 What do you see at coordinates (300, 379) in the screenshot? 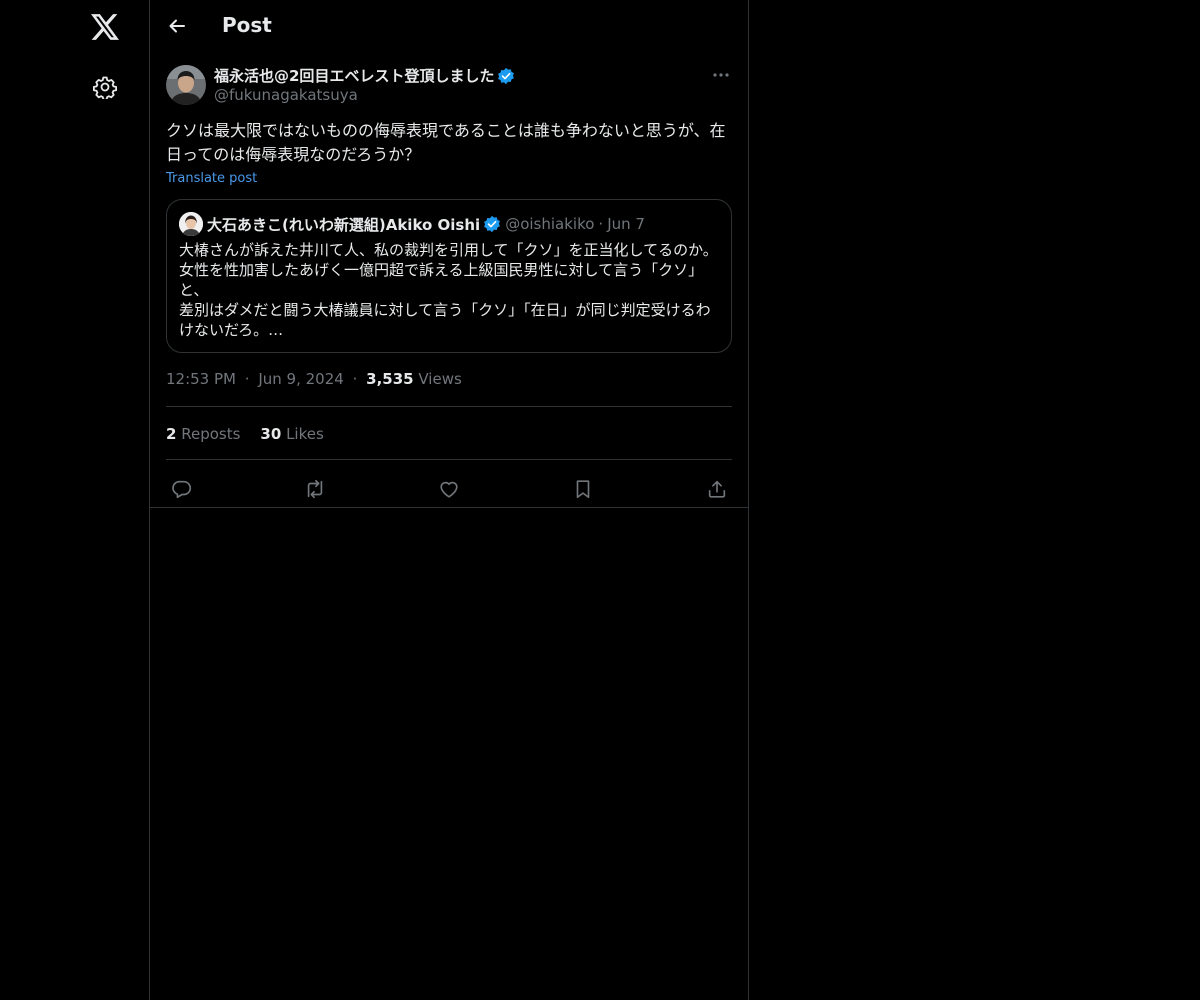
I see `post-date: Jun 9, 2024` at bounding box center [300, 379].